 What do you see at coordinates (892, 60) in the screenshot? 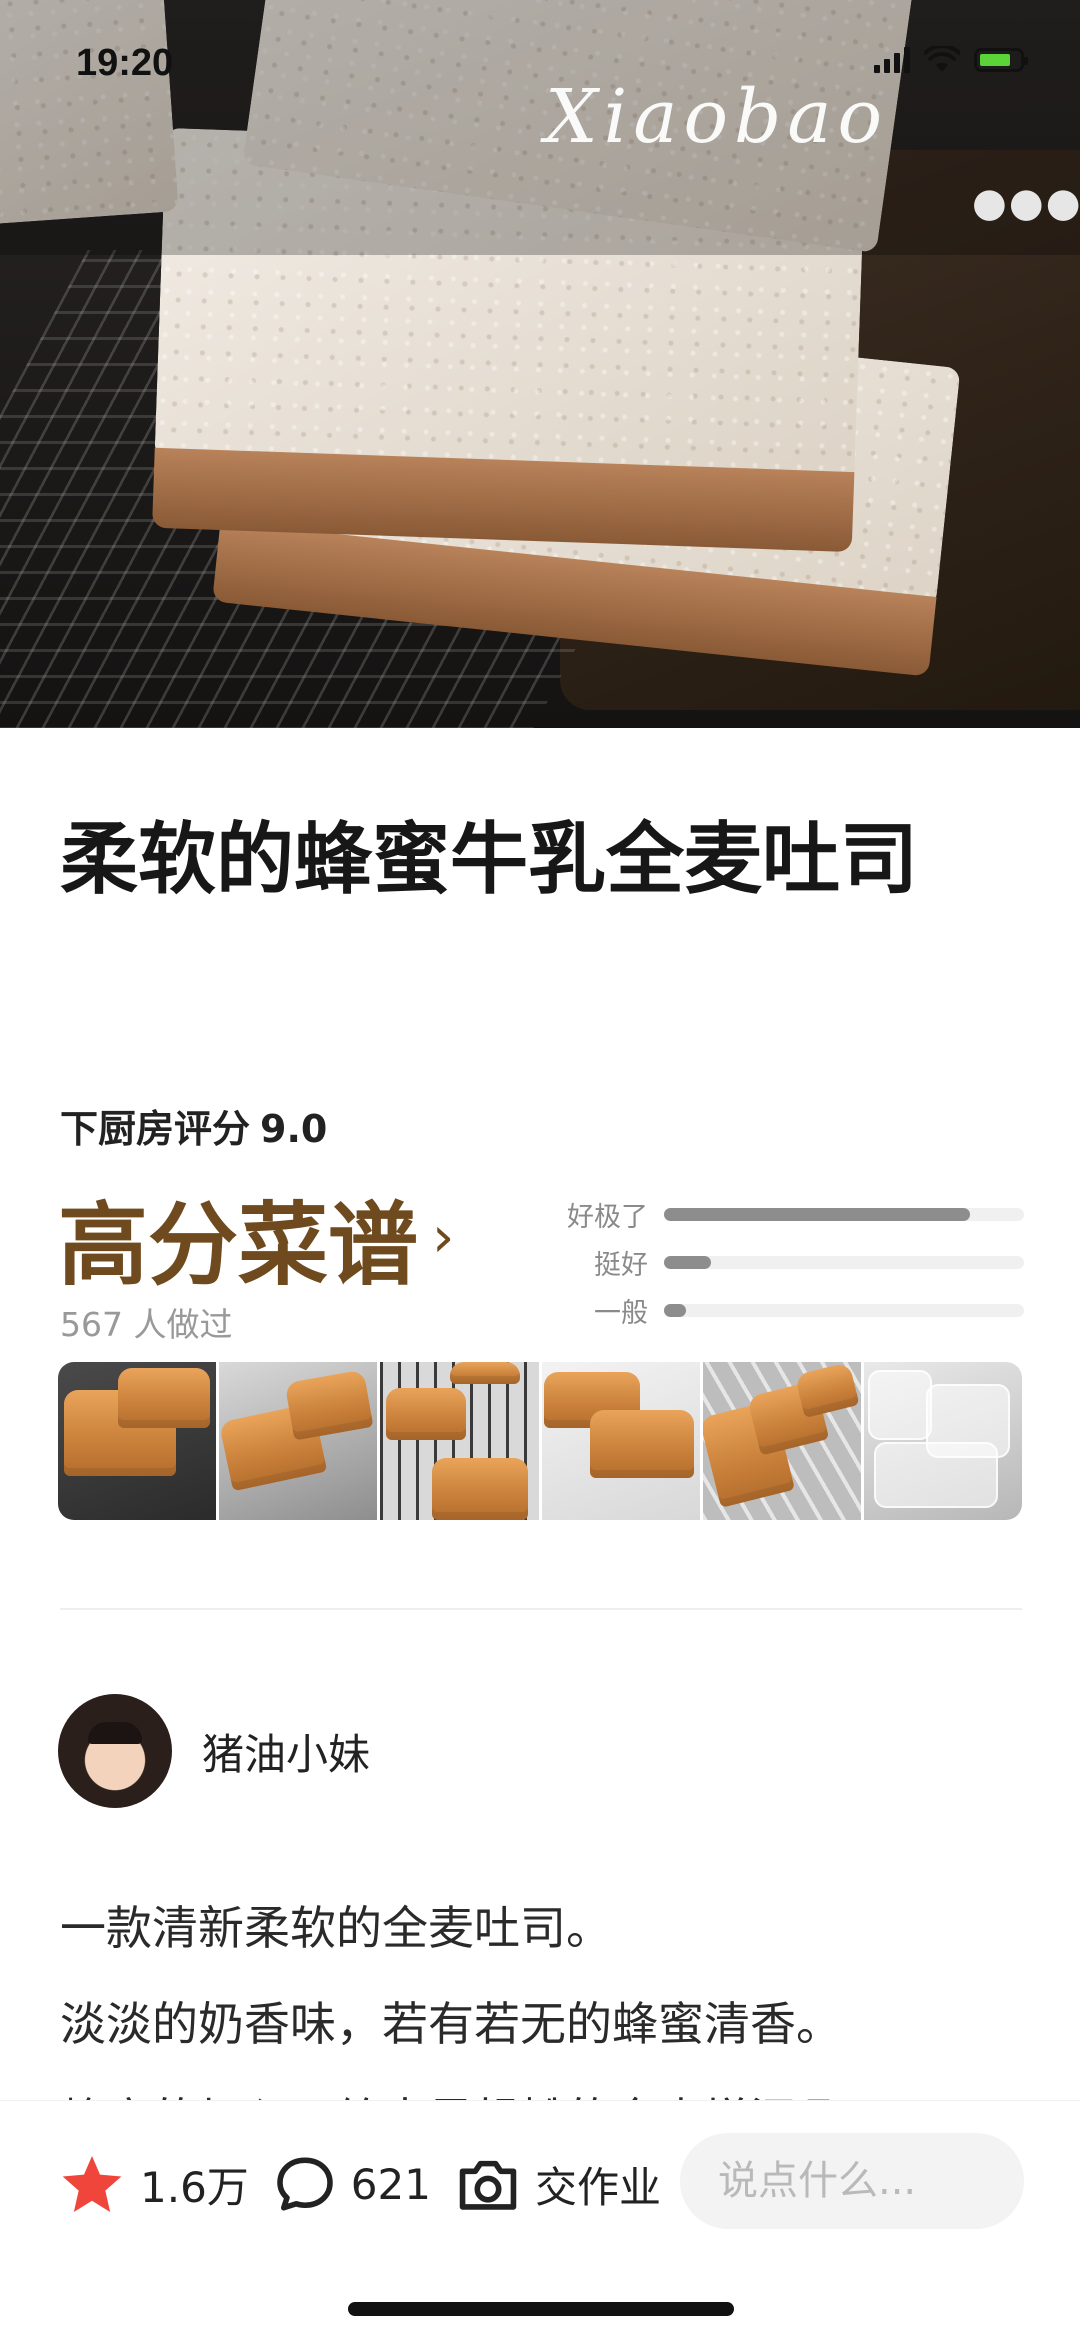
I see `cellular-signal-icon` at bounding box center [892, 60].